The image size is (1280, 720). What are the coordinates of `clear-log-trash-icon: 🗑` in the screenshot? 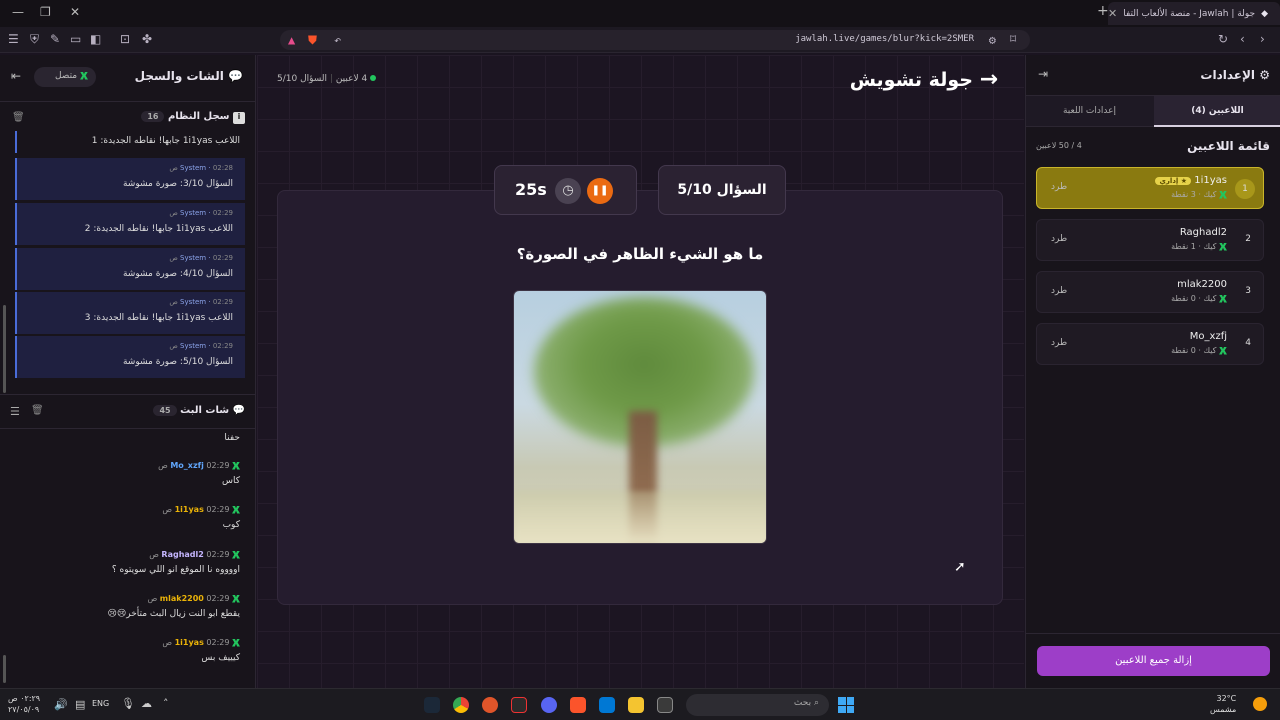 It's located at (18, 117).